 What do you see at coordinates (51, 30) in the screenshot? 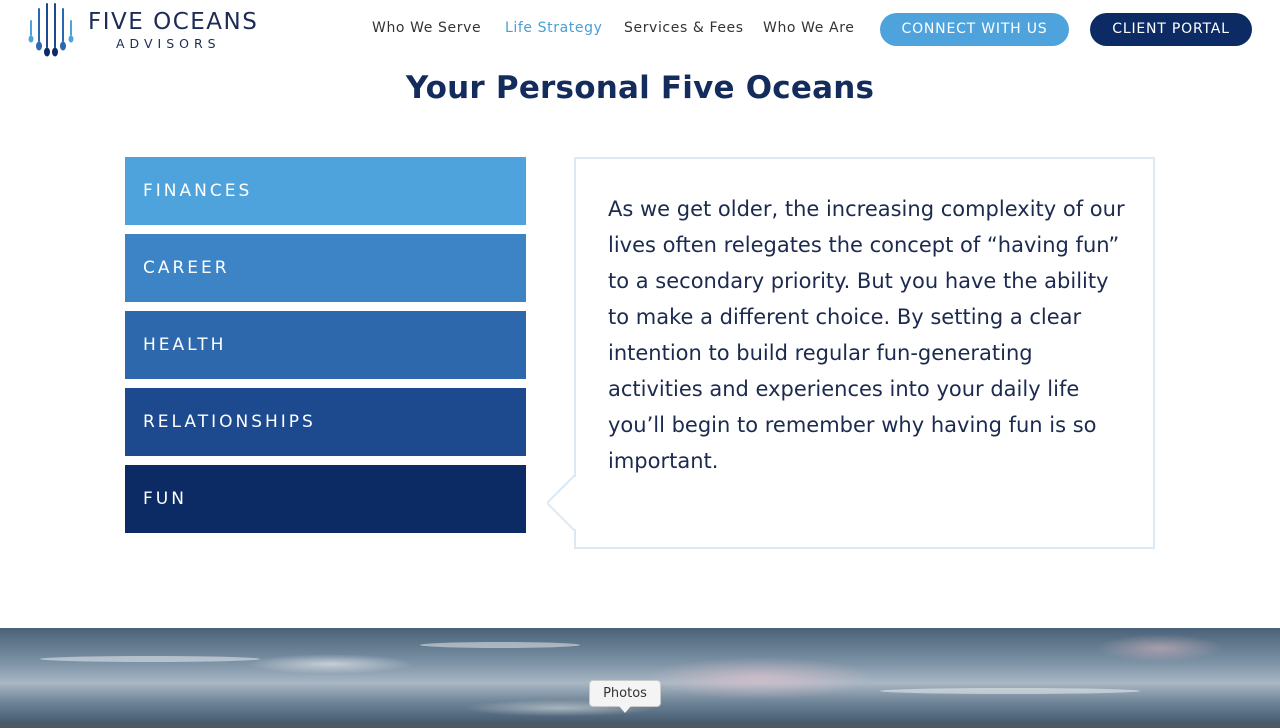
I see `five-drops-logo-icon` at bounding box center [51, 30].